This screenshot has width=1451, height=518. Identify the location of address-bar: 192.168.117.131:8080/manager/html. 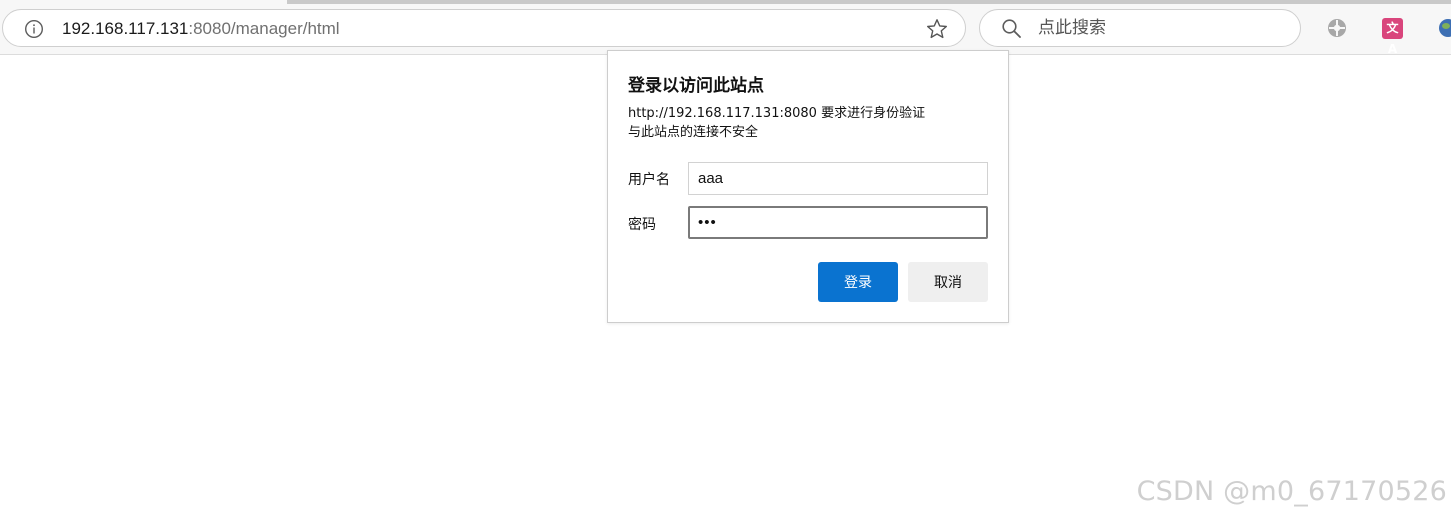
(484, 28).